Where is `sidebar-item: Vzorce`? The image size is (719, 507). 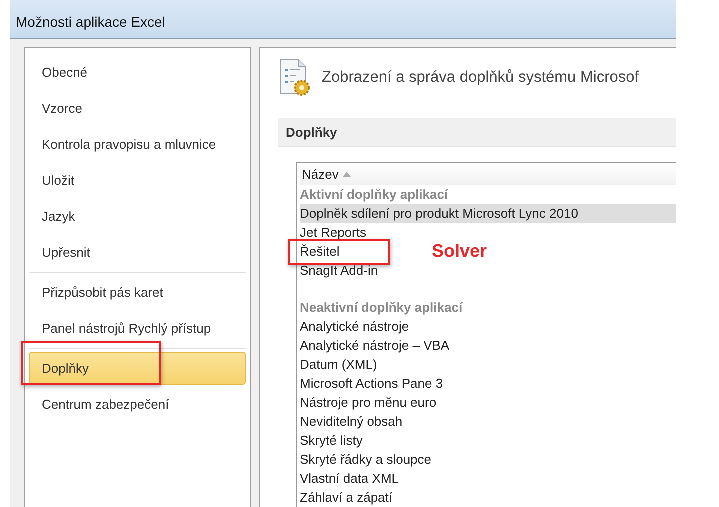 sidebar-item: Vzorce is located at coordinates (137, 108).